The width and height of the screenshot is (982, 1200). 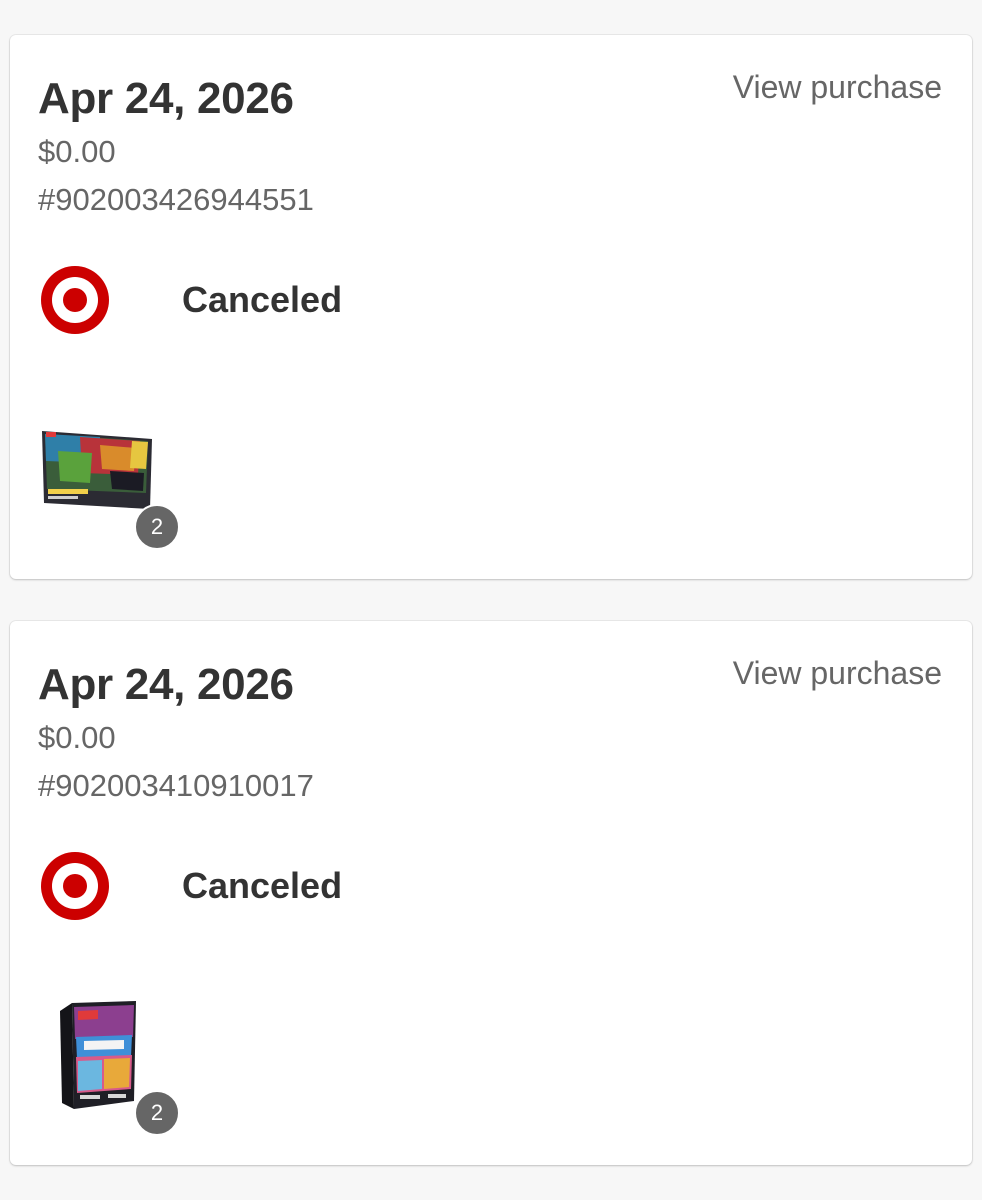 What do you see at coordinates (176, 199) in the screenshot?
I see `order-number: #902003426944551` at bounding box center [176, 199].